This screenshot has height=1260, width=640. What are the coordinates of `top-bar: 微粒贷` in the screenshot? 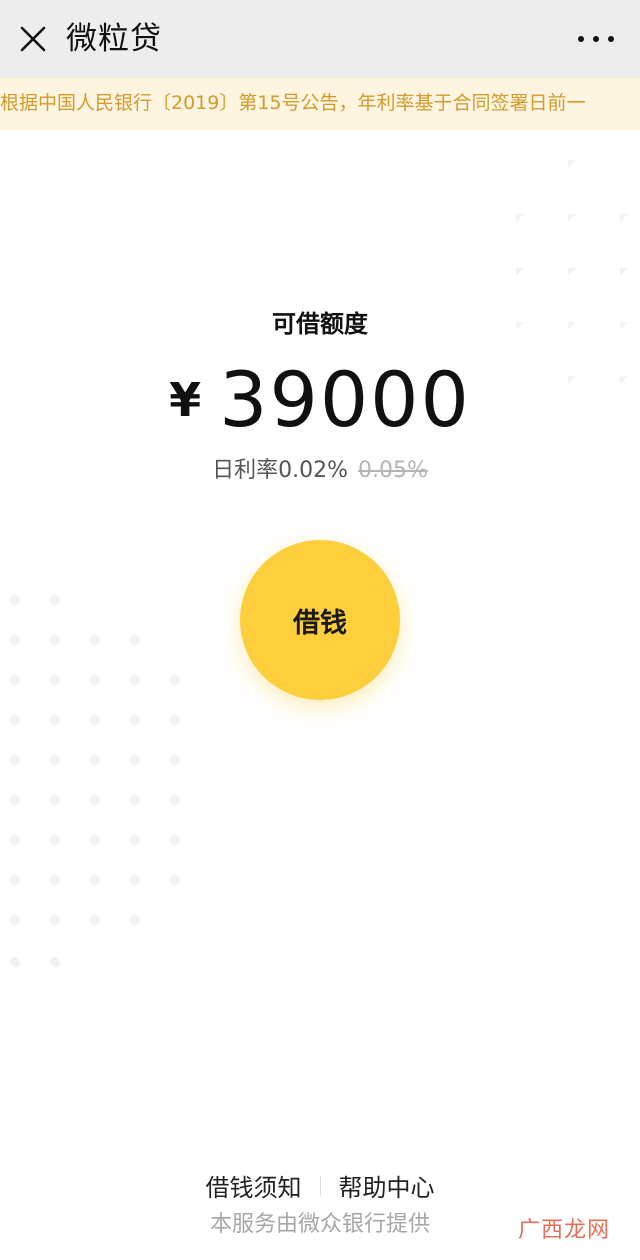 It's located at (320, 39).